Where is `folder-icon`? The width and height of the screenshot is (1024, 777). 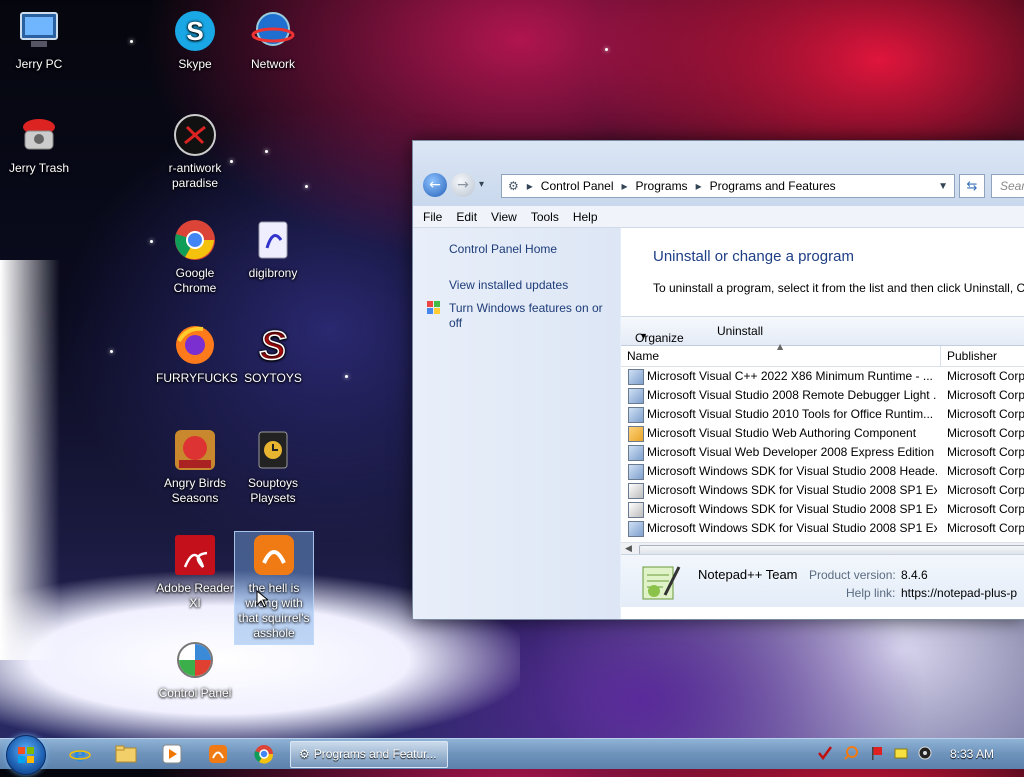
folder-icon is located at coordinates (126, 754).